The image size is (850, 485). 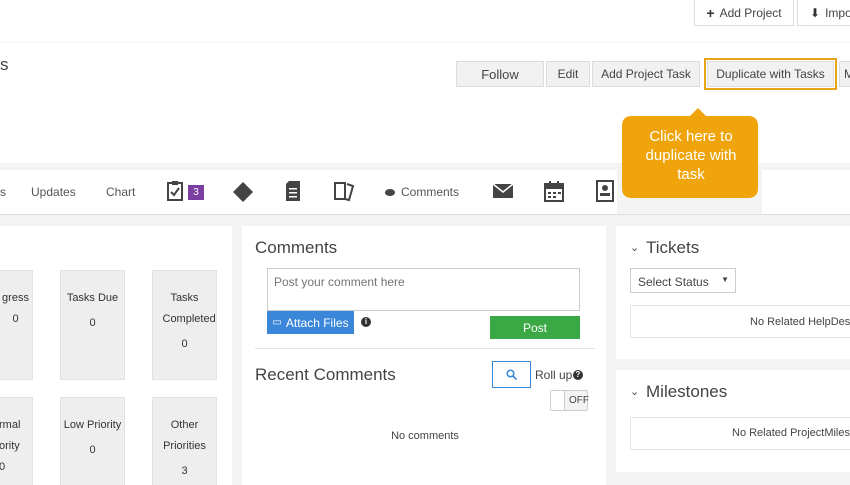 I want to click on add-project-button: + Add Project, so click(x=744, y=13).